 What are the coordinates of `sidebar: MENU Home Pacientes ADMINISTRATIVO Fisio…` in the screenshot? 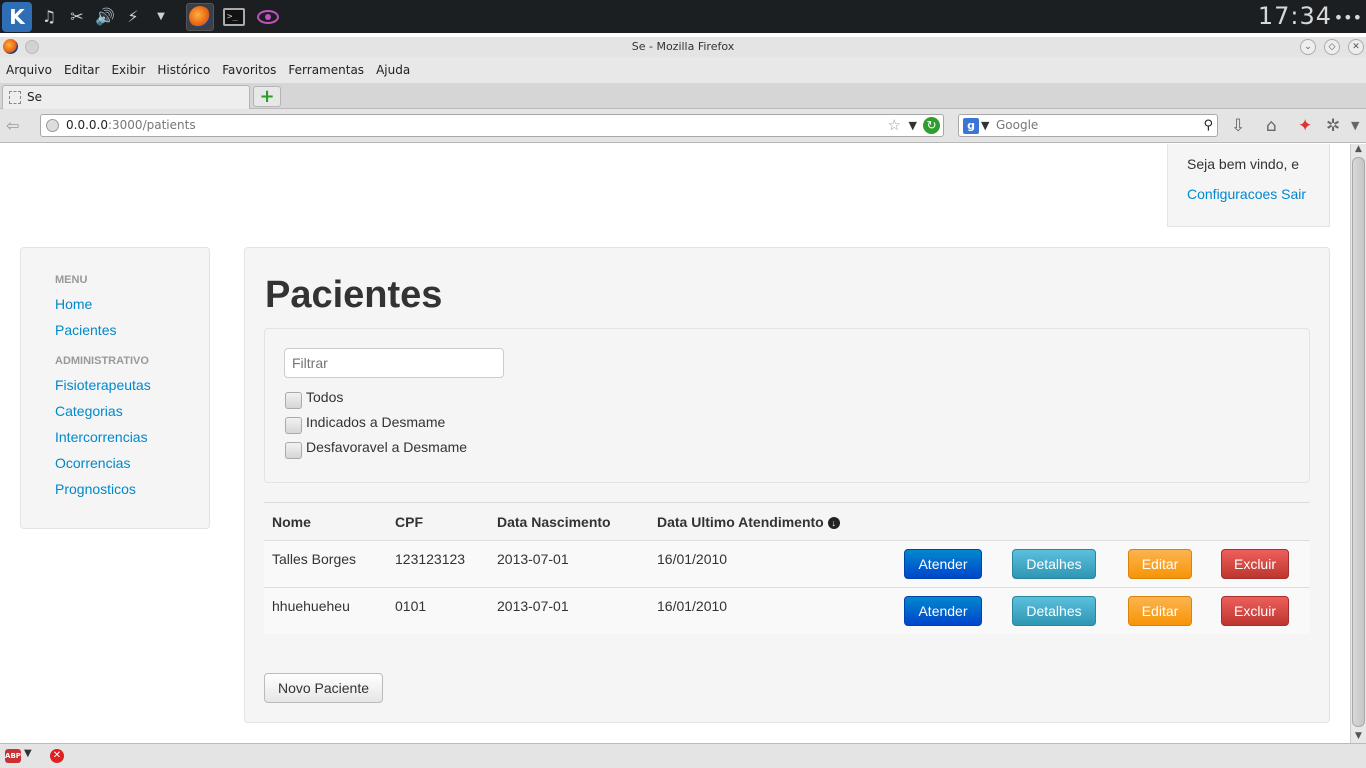 It's located at (115, 388).